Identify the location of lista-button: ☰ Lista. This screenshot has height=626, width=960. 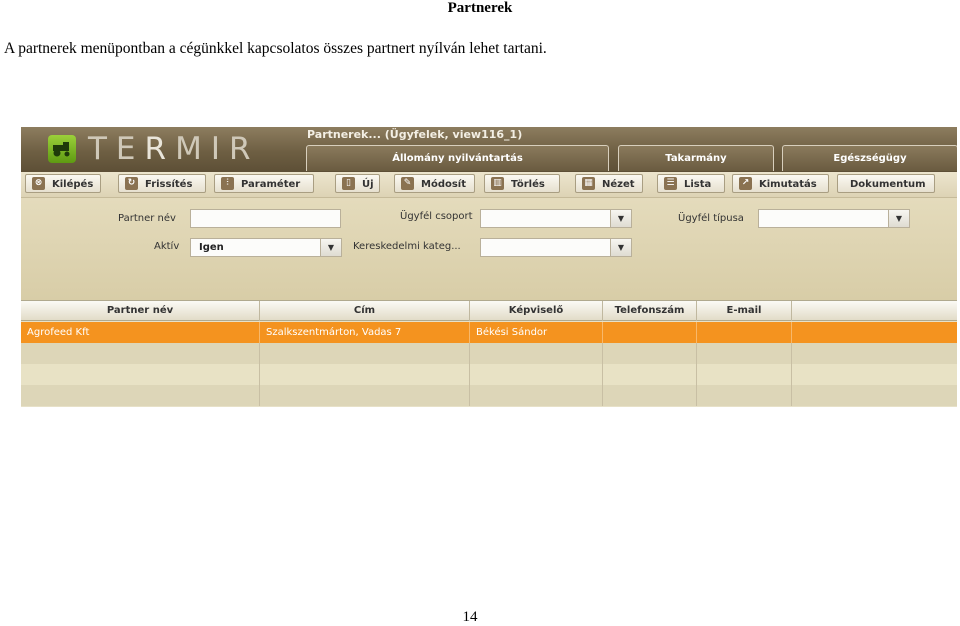
(691, 183).